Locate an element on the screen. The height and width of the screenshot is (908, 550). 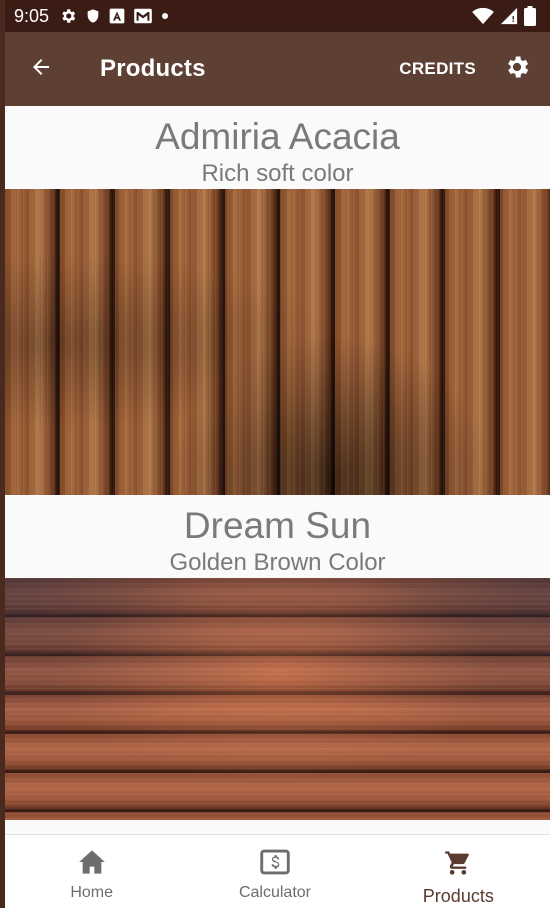
settings-button is located at coordinates (517, 69).